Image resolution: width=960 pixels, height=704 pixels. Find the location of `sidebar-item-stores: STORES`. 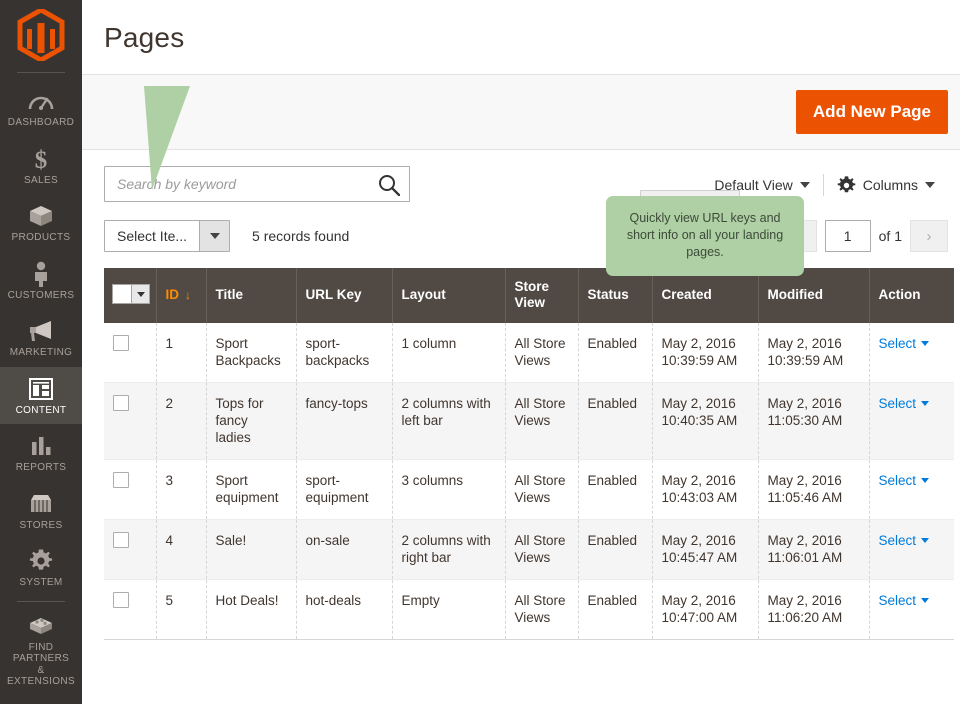

sidebar-item-stores: STORES is located at coordinates (41, 511).